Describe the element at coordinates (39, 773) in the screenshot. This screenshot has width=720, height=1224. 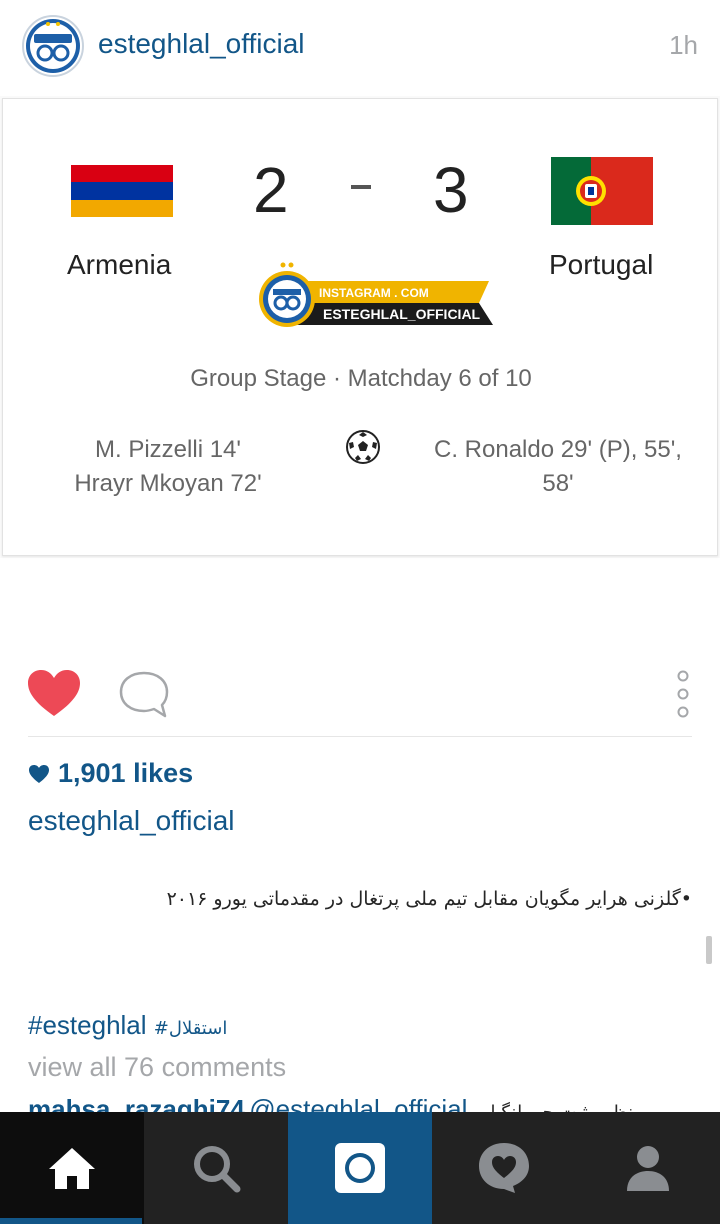
I see `small-heart-icon` at that location.